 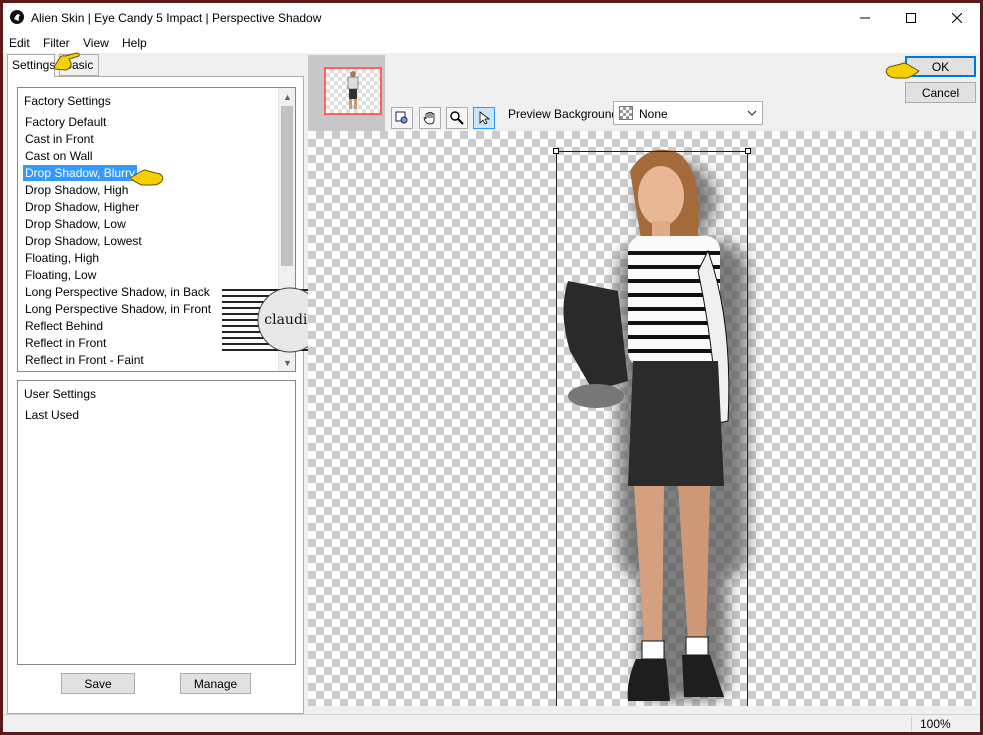 What do you see at coordinates (67, 101) in the screenshot?
I see `factory-settings-header: Factory Settings` at bounding box center [67, 101].